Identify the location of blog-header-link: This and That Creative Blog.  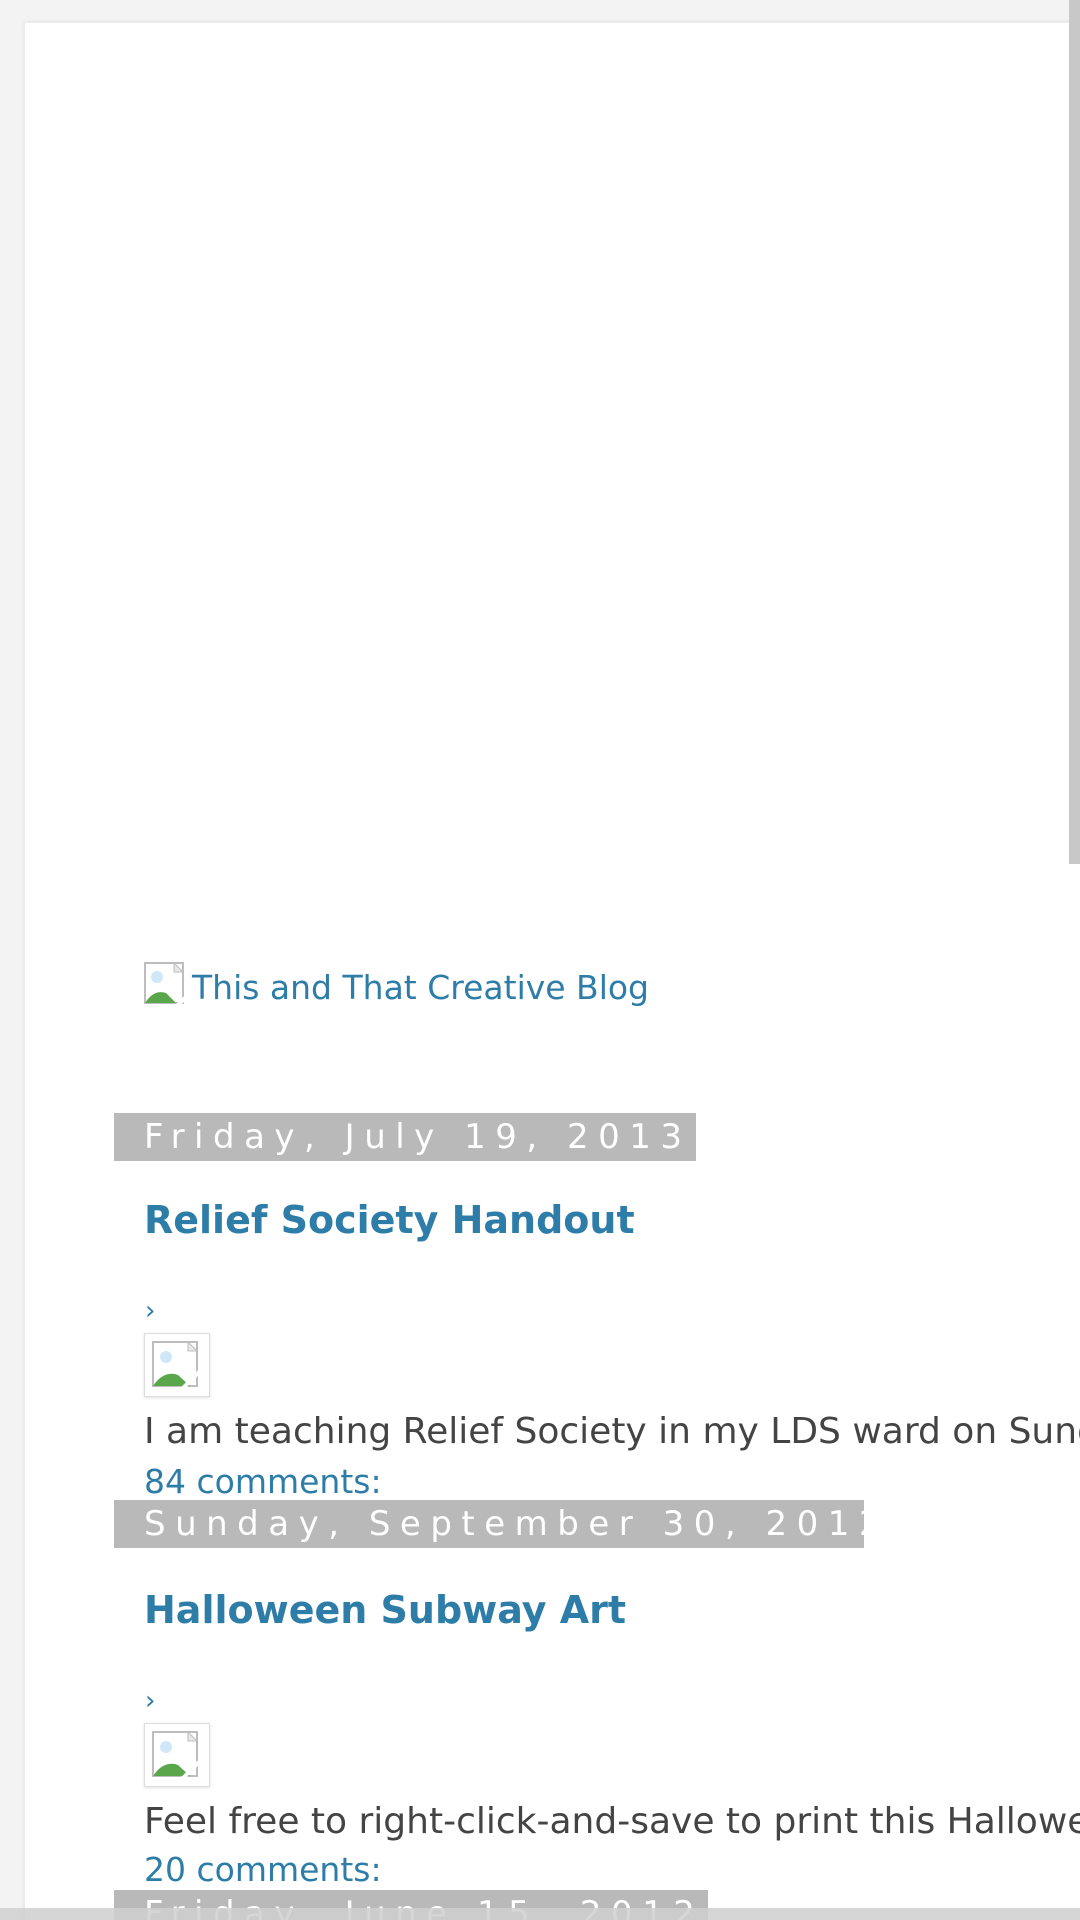
(396, 987).